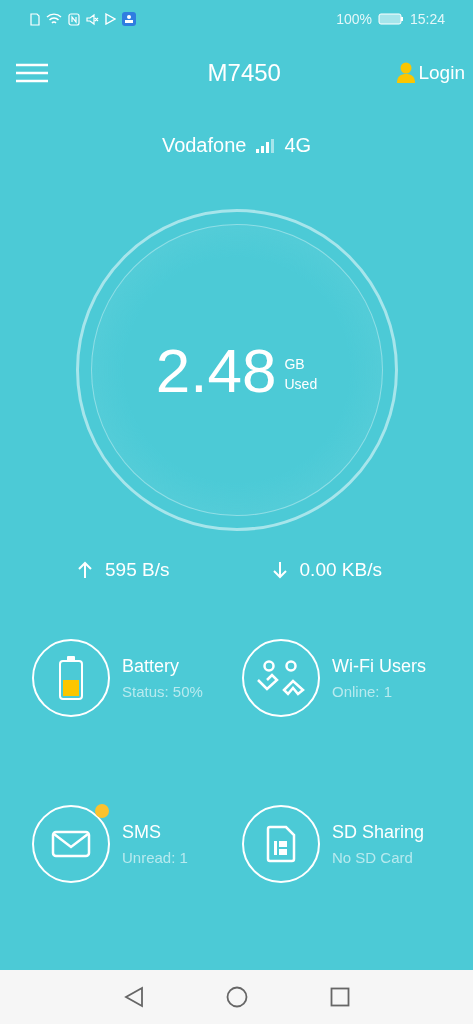 The image size is (473, 1024). What do you see at coordinates (74, 19) in the screenshot?
I see `nfc-icon` at bounding box center [74, 19].